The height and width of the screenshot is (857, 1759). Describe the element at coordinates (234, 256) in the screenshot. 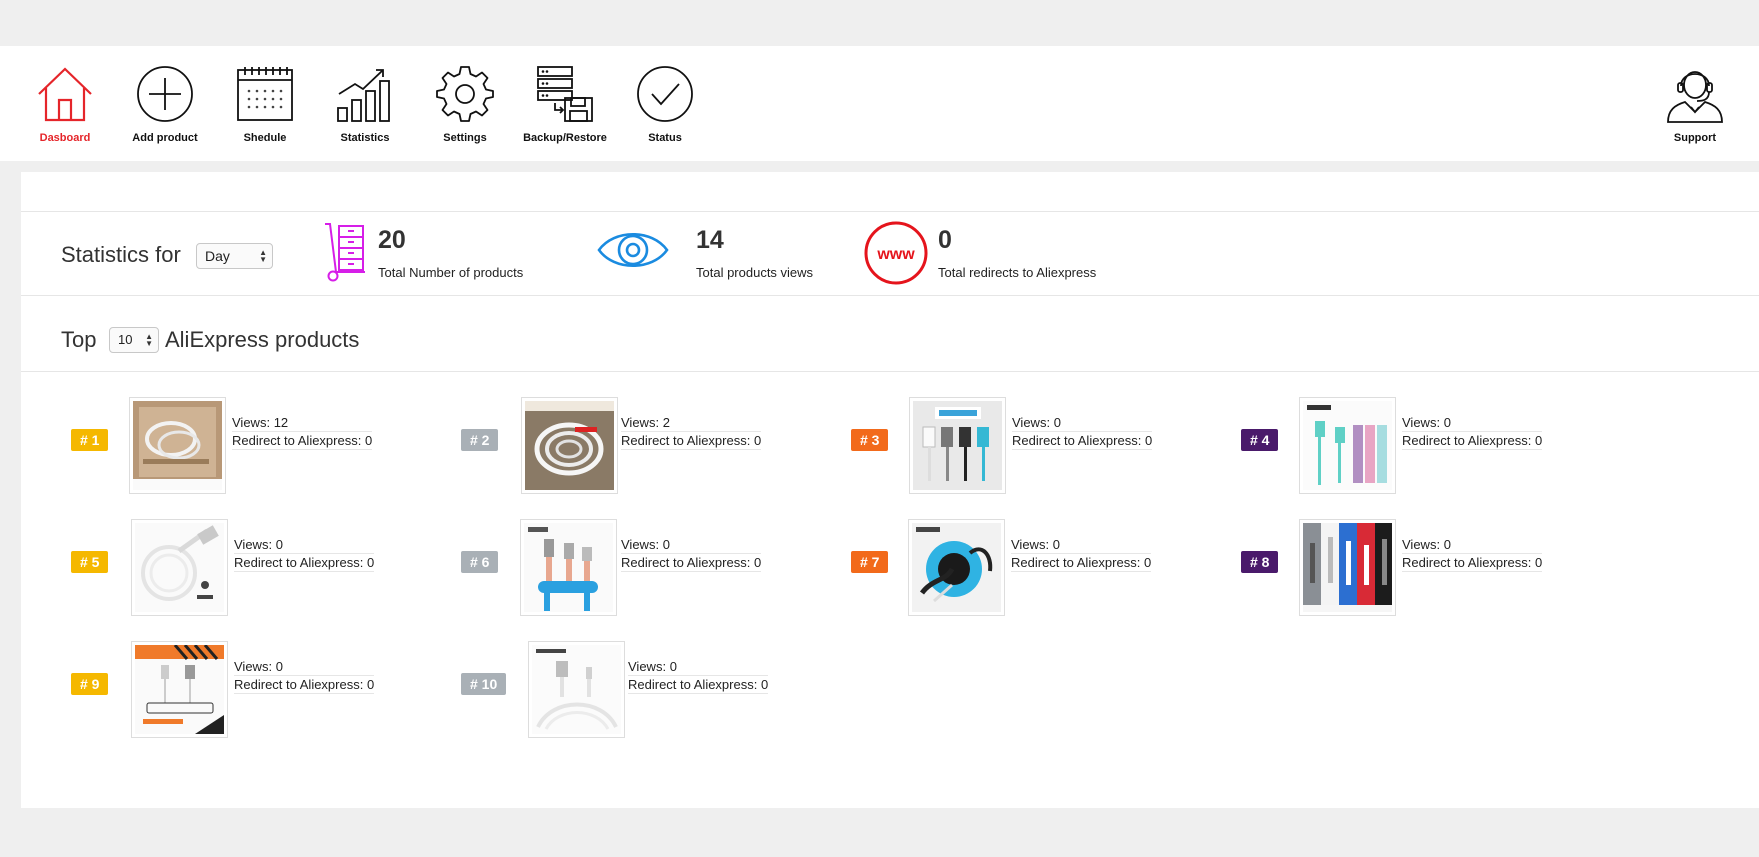

I see `period-select: Day ▲ ▼` at that location.